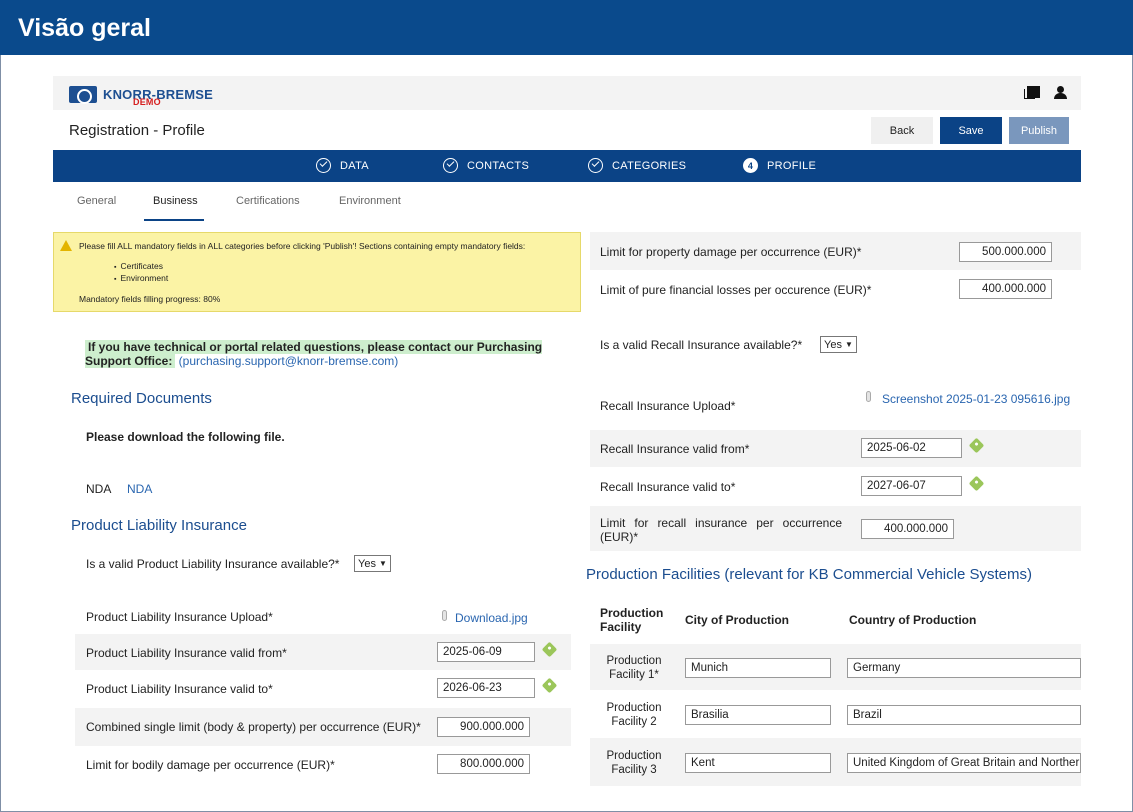 The height and width of the screenshot is (812, 1133). What do you see at coordinates (779, 165) in the screenshot?
I see `step-profile: 4 PROFILE` at bounding box center [779, 165].